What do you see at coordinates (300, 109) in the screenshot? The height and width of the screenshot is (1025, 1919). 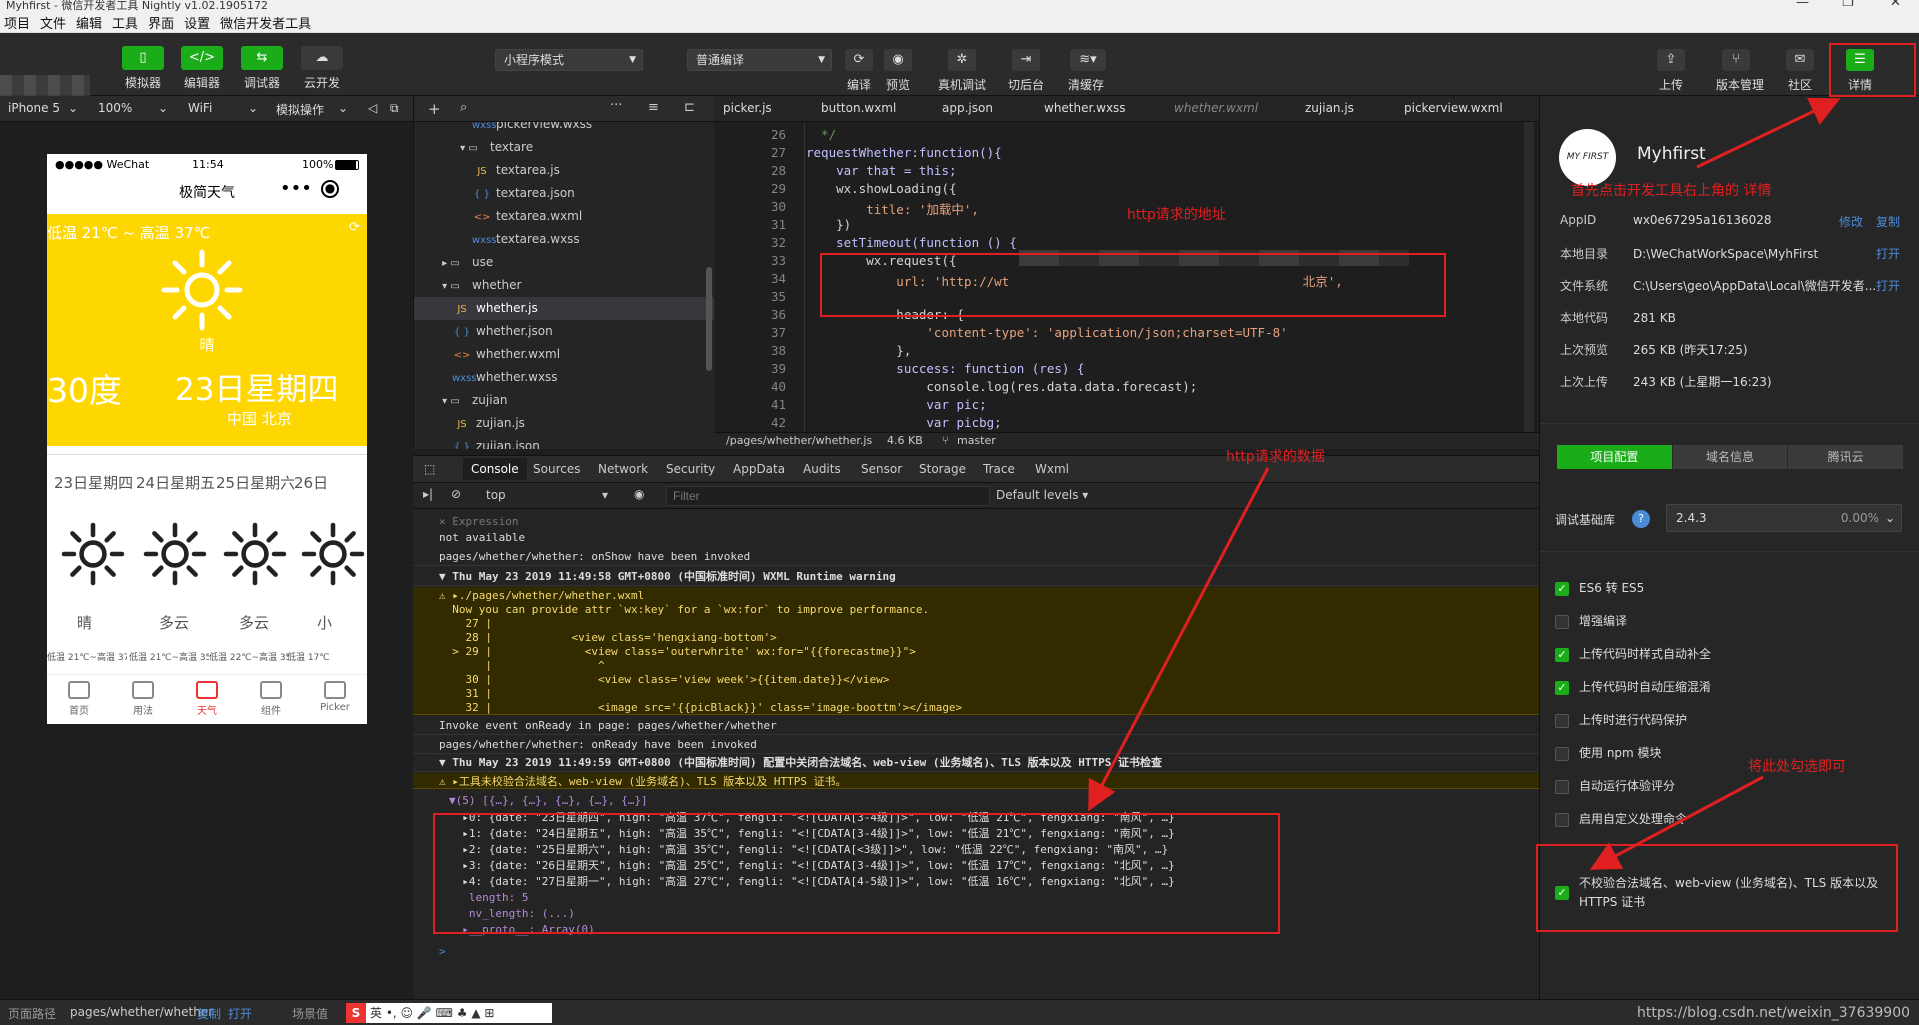 I see `simulate-ops-select: 模拟操作` at bounding box center [300, 109].